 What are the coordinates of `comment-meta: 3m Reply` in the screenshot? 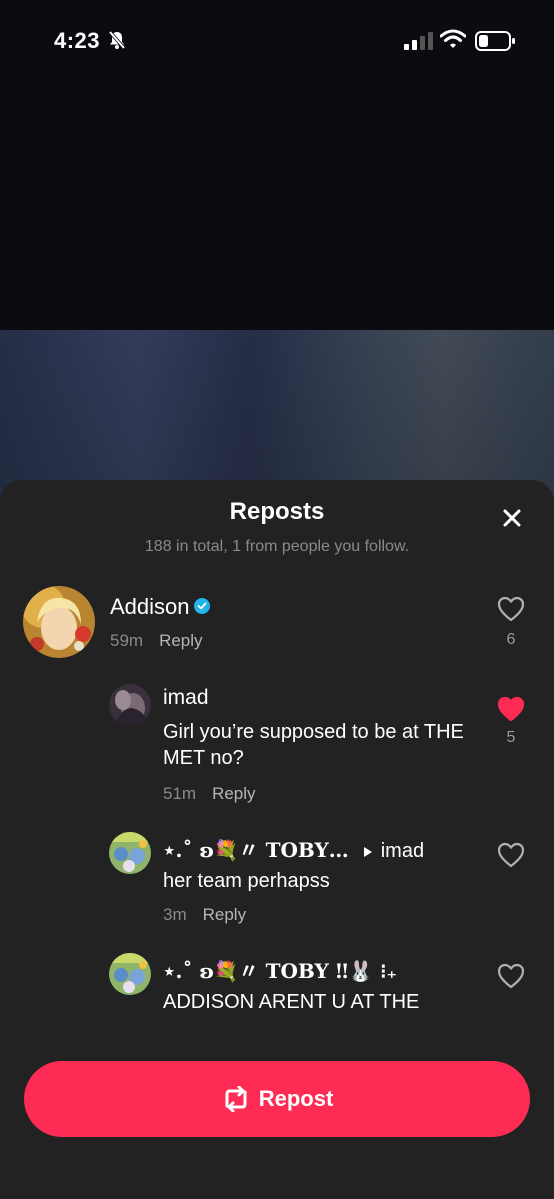 It's located at (204, 915).